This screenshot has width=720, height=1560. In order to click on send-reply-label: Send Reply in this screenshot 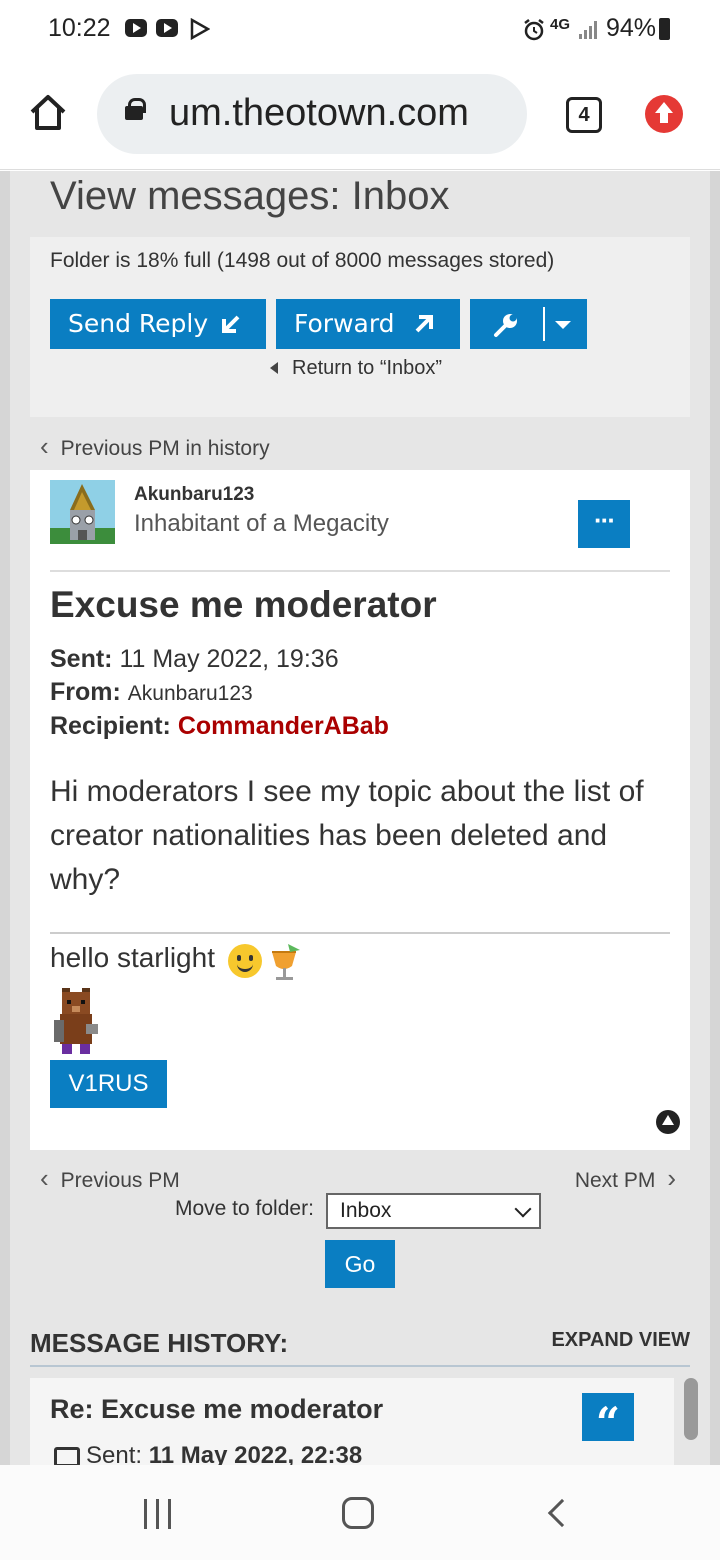, I will do `click(138, 323)`.